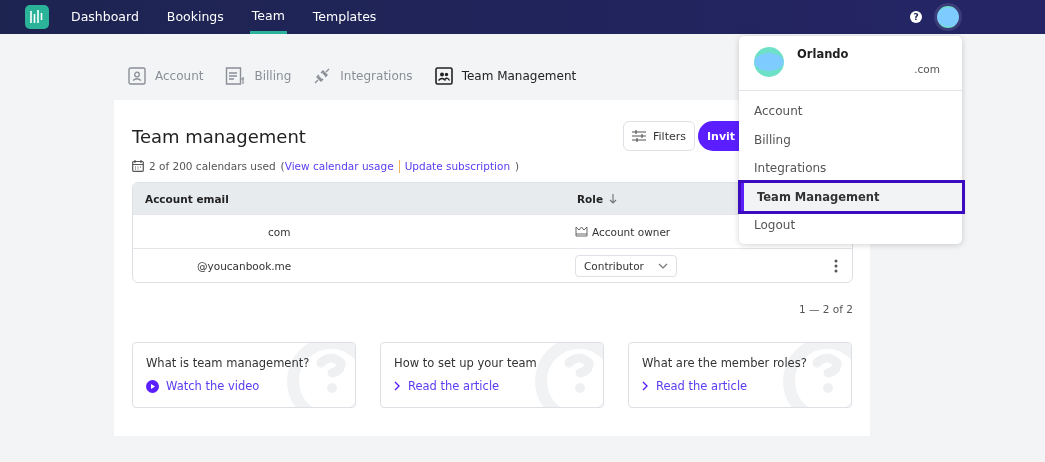 Image resolution: width=1045 pixels, height=462 pixels. Describe the element at coordinates (631, 231) in the screenshot. I see `role-text: Account owner` at that location.